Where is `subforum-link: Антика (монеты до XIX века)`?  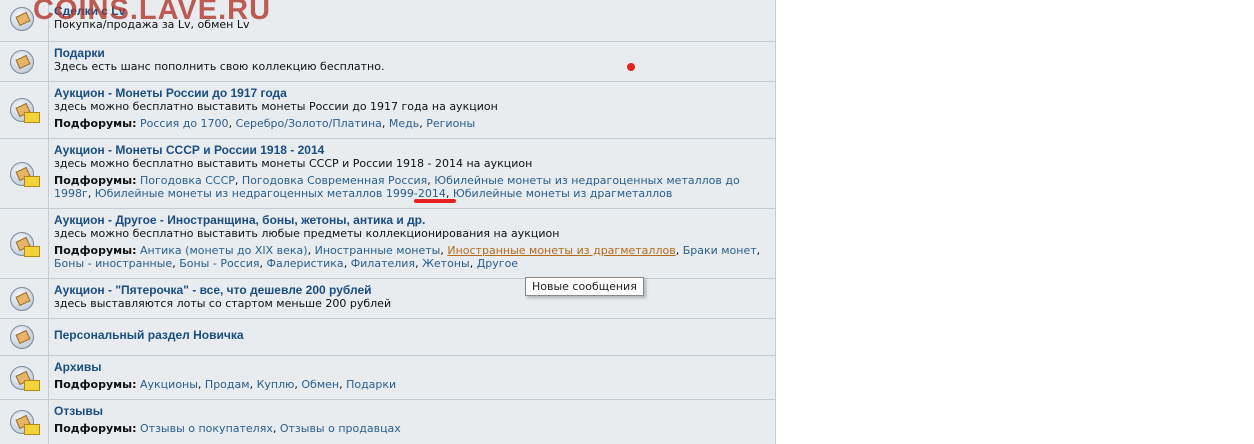
subforum-link: Антика (монеты до XIX века) is located at coordinates (224, 250).